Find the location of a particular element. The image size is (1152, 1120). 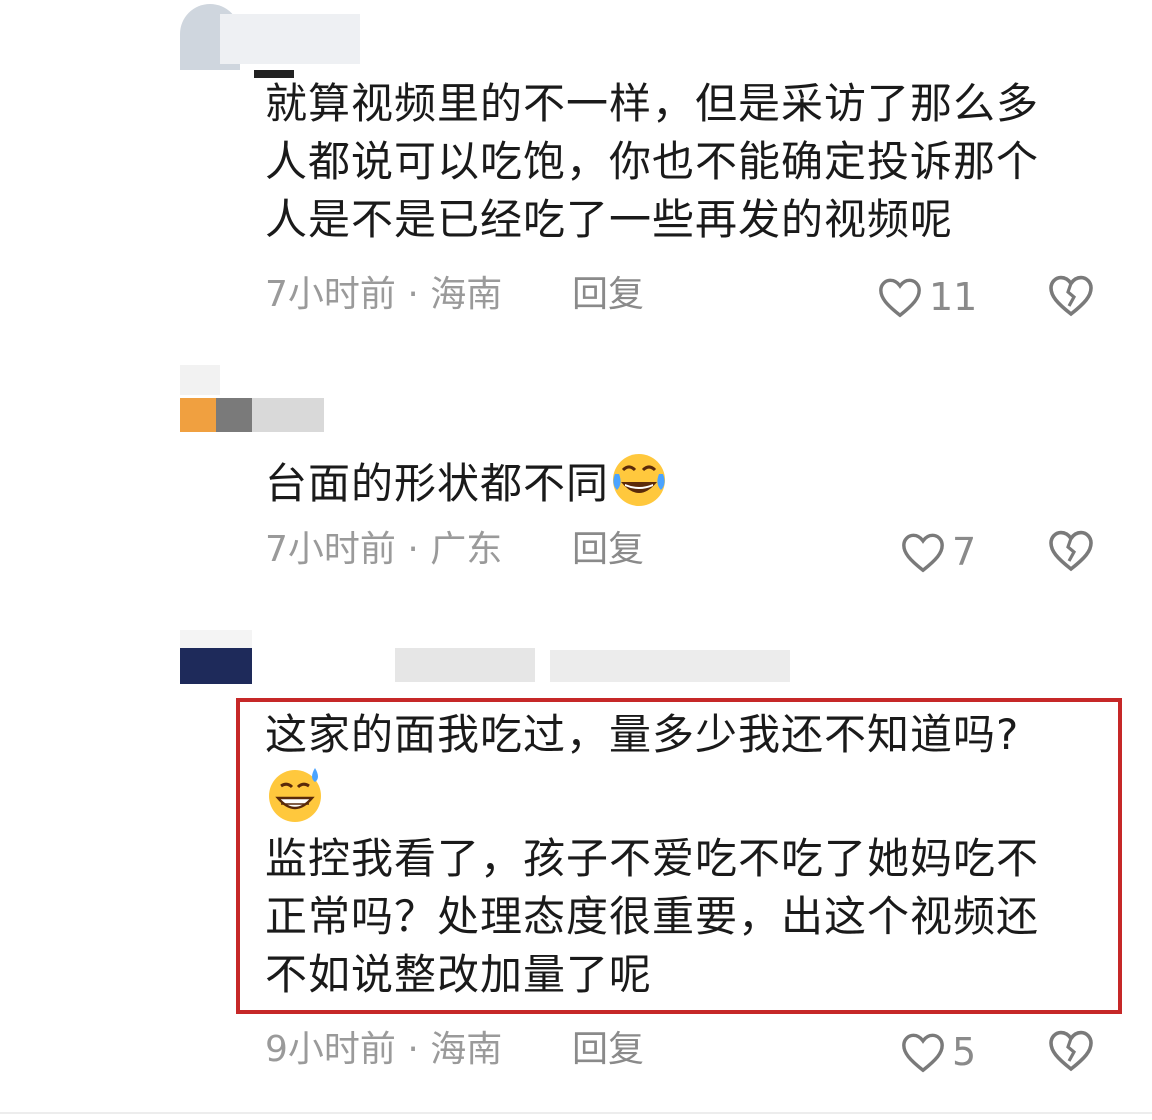

like-button: 5 is located at coordinates (938, 1052).